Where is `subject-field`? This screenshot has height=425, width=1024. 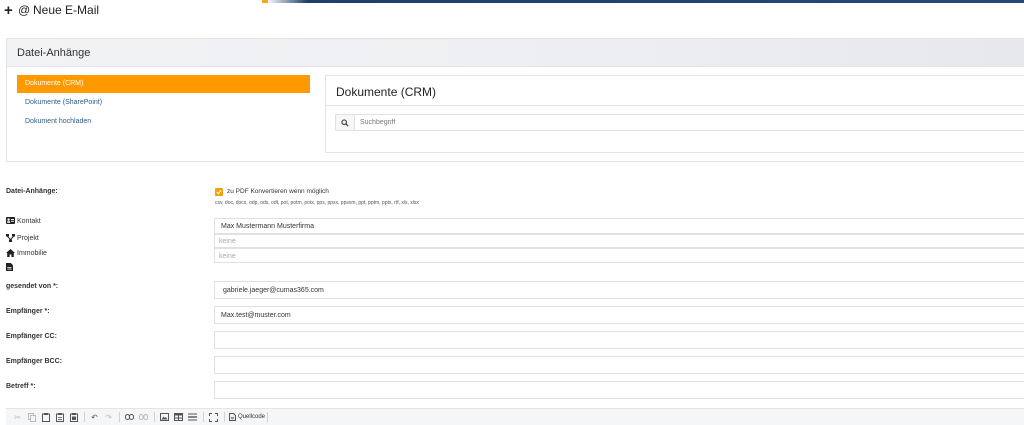
subject-field is located at coordinates (619, 390).